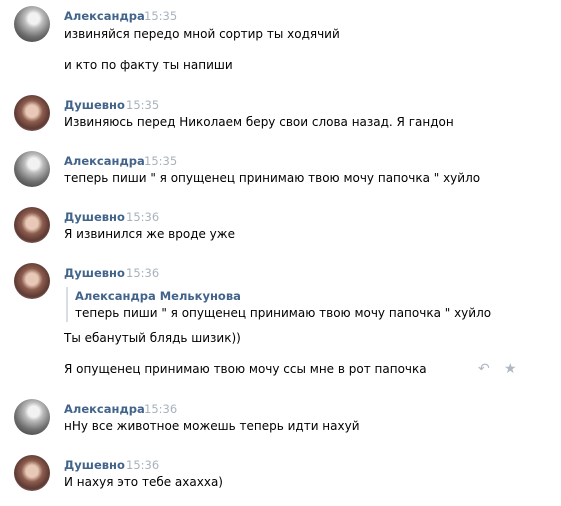  What do you see at coordinates (148, 65) in the screenshot?
I see `message-text: и кто по факту ты напиши` at bounding box center [148, 65].